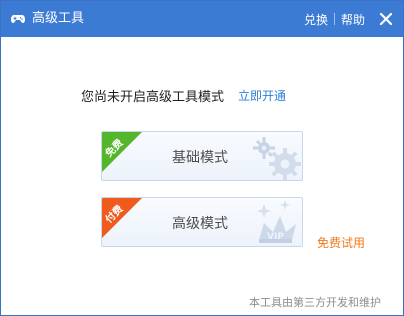  Describe the element at coordinates (114, 148) in the screenshot. I see `free-ribbon-label: 免费` at that location.